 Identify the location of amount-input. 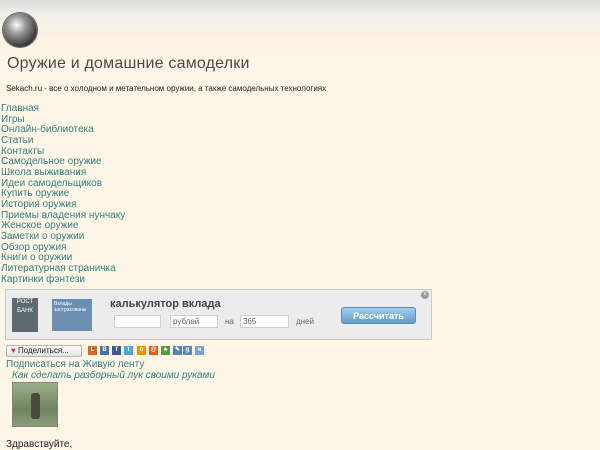
(137, 321).